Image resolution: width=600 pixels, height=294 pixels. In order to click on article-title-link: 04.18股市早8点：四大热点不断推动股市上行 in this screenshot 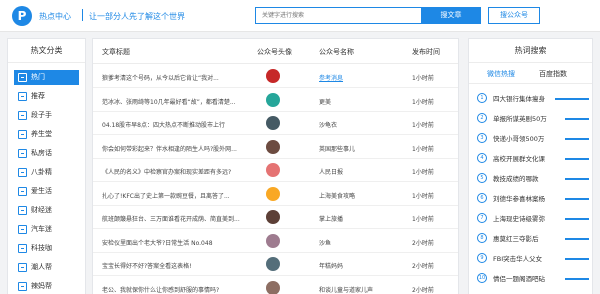, I will do `click(177, 124)`.